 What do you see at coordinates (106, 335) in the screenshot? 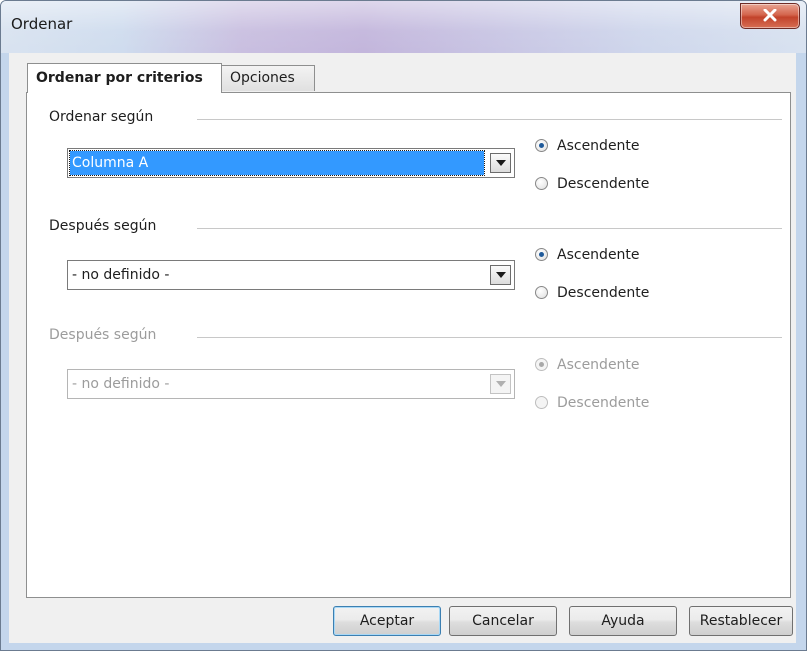
I see `sort-key-3-label: Después según` at bounding box center [106, 335].